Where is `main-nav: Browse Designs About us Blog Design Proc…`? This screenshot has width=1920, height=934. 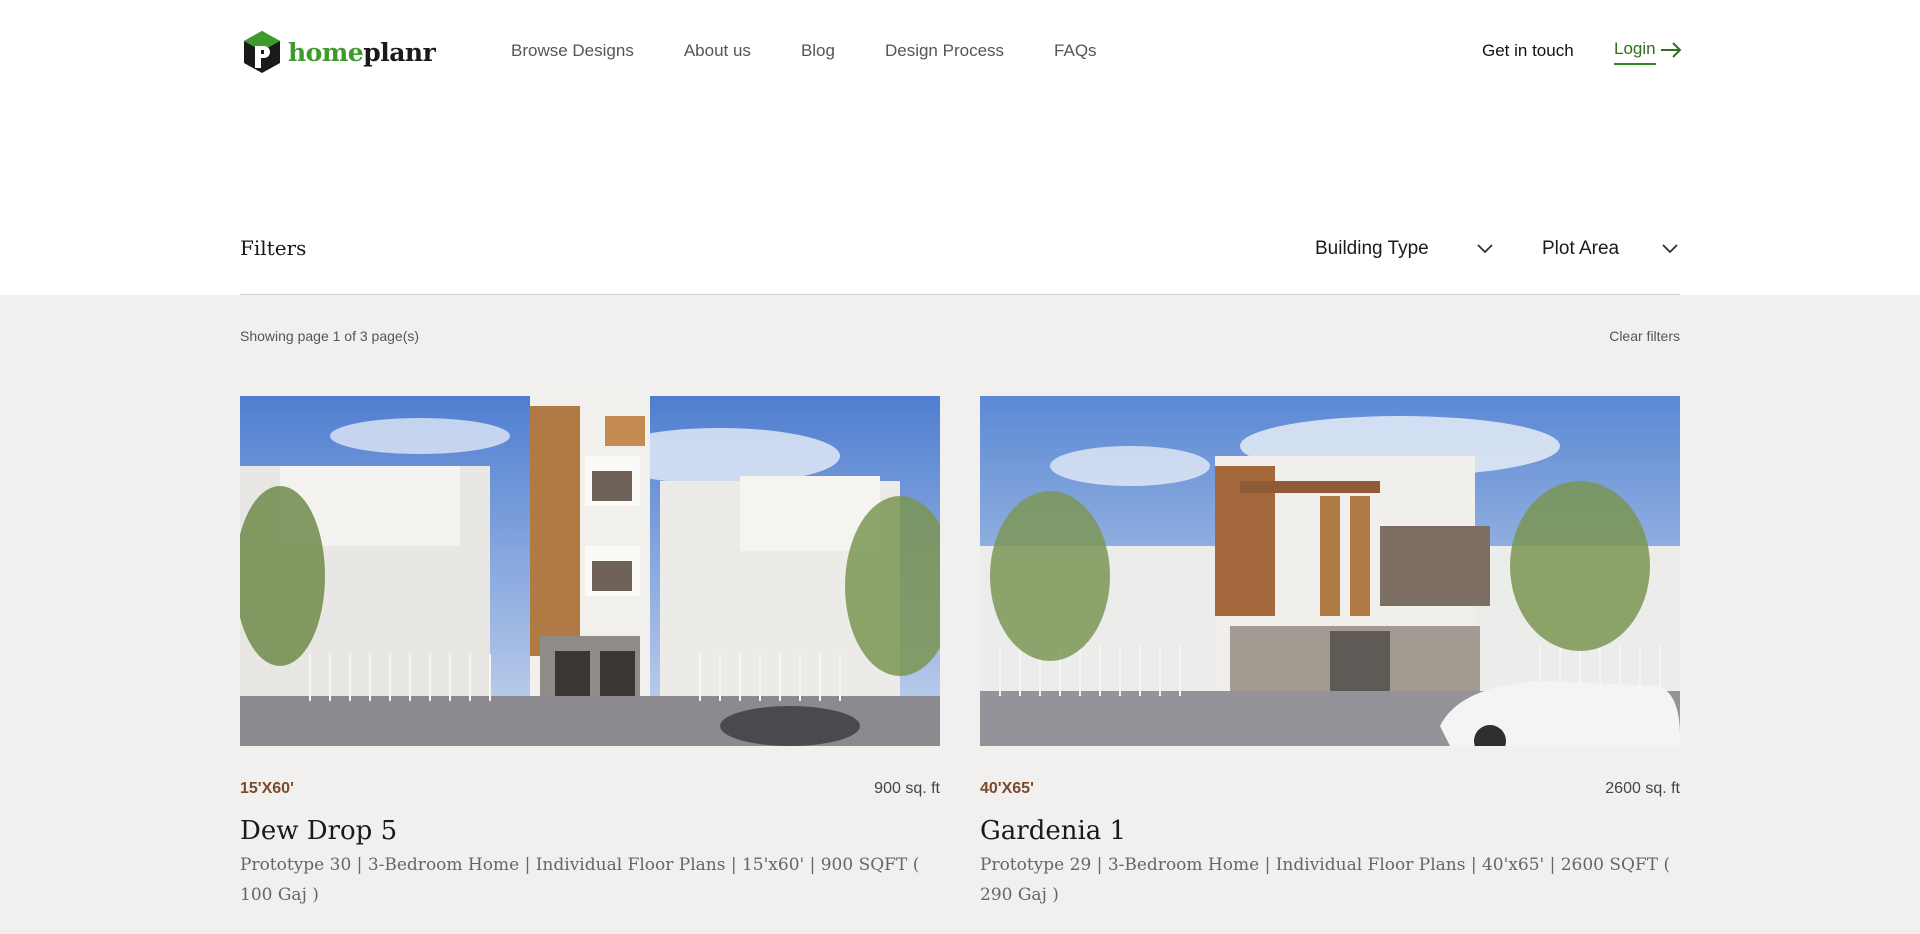 main-nav: Browse Designs About us Blog Design Proc… is located at coordinates (804, 51).